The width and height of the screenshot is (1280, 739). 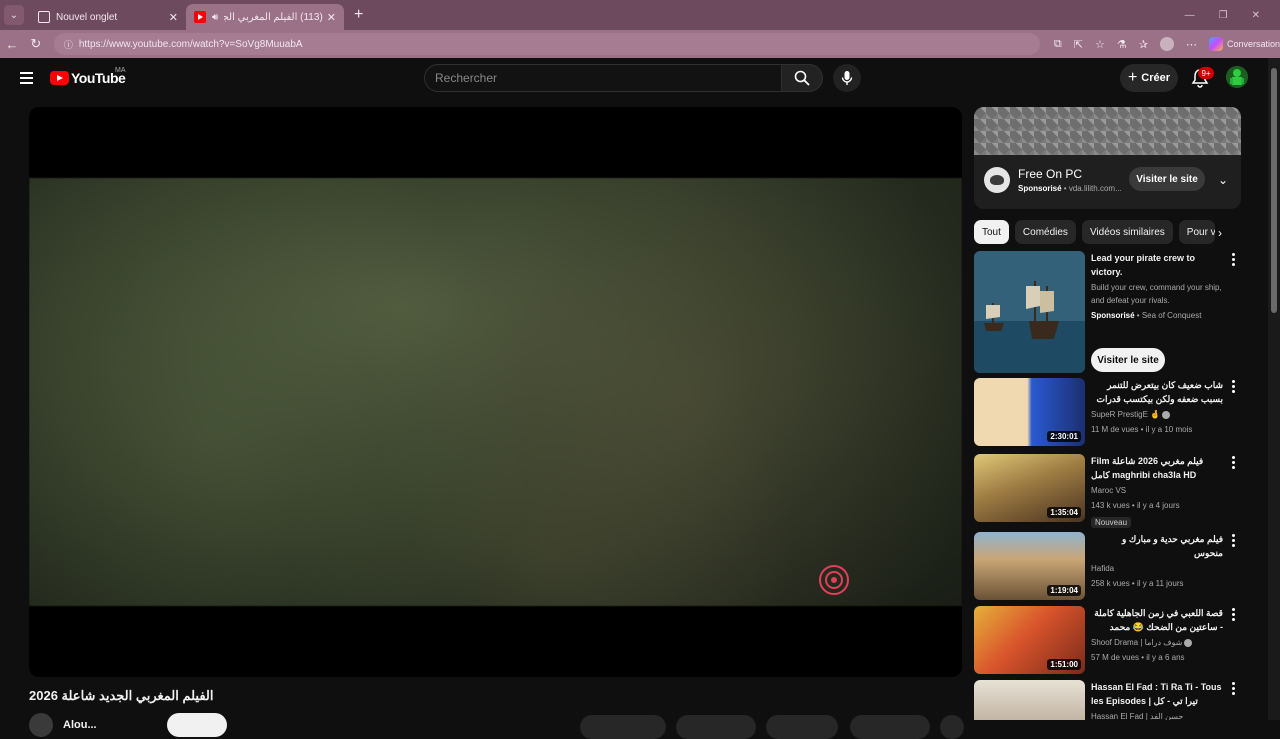 What do you see at coordinates (623, 727) in the screenshot?
I see `like-button` at bounding box center [623, 727].